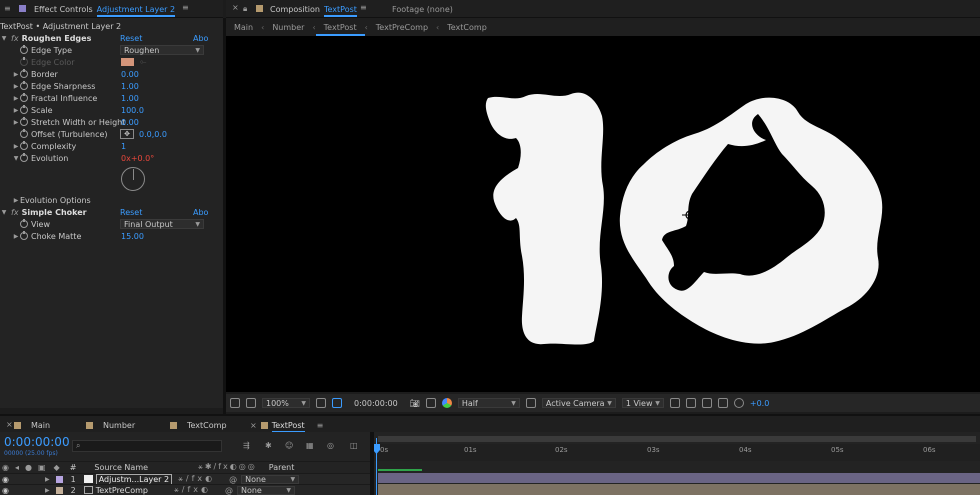 The image size is (980, 495). I want to click on timeline-timecode: 0:00:00:00, so click(37, 442).